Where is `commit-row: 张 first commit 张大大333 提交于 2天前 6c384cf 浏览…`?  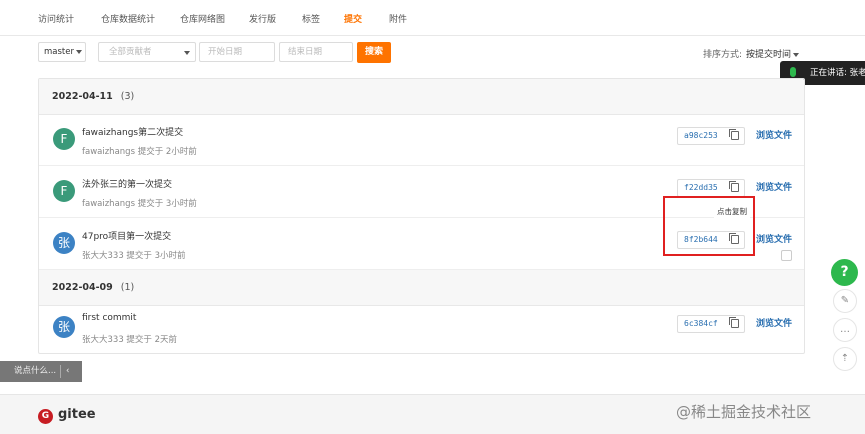
commit-row: 张 first commit 张大大333 提交于 2天前 6c384cf 浏览… is located at coordinates (421, 328).